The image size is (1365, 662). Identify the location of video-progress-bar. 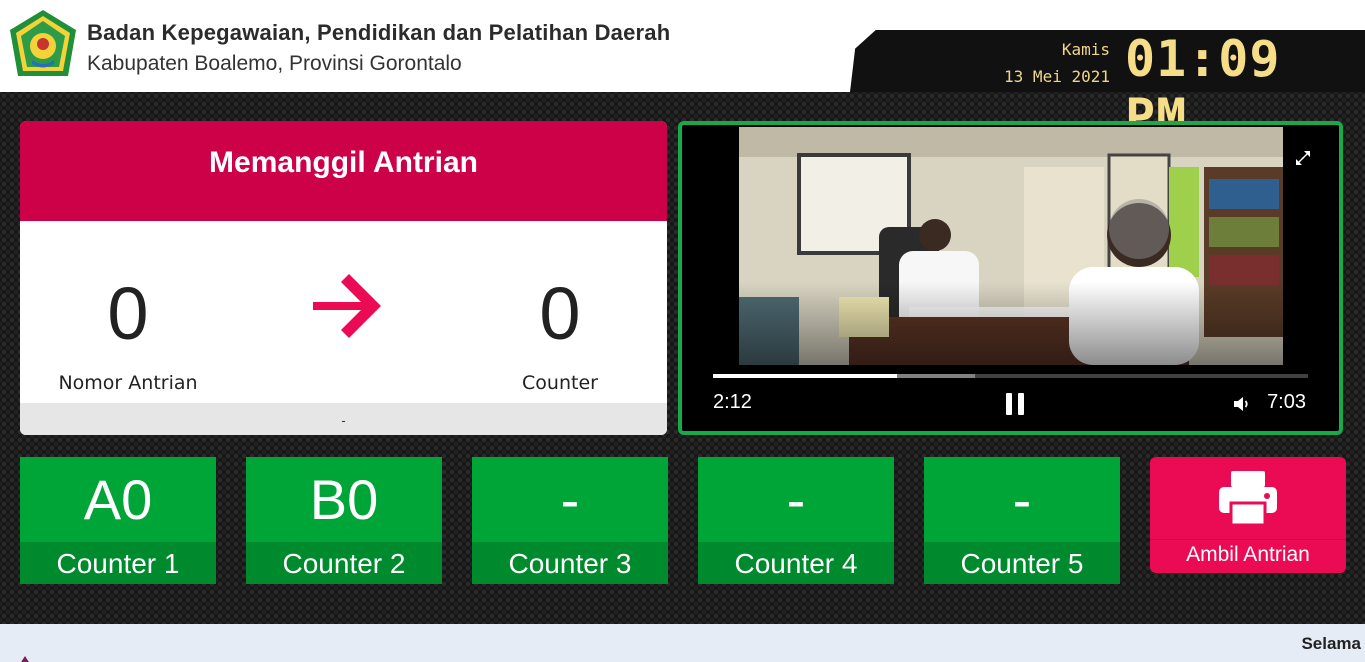
(1010, 376).